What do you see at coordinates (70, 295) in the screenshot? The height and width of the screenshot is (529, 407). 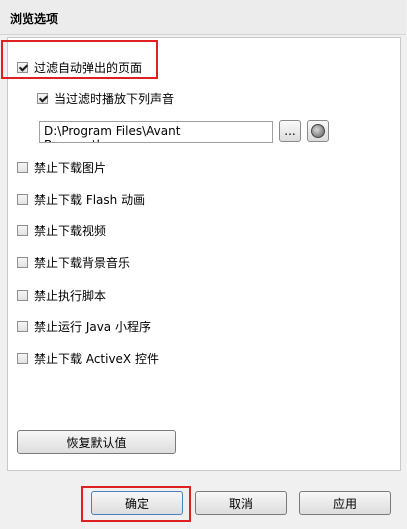 I see `option-label: 禁止执行脚本` at bounding box center [70, 295].